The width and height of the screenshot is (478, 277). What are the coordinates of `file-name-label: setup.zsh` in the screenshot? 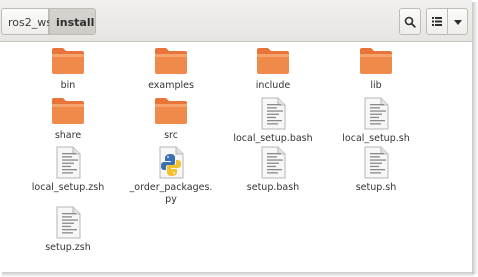 It's located at (68, 247).